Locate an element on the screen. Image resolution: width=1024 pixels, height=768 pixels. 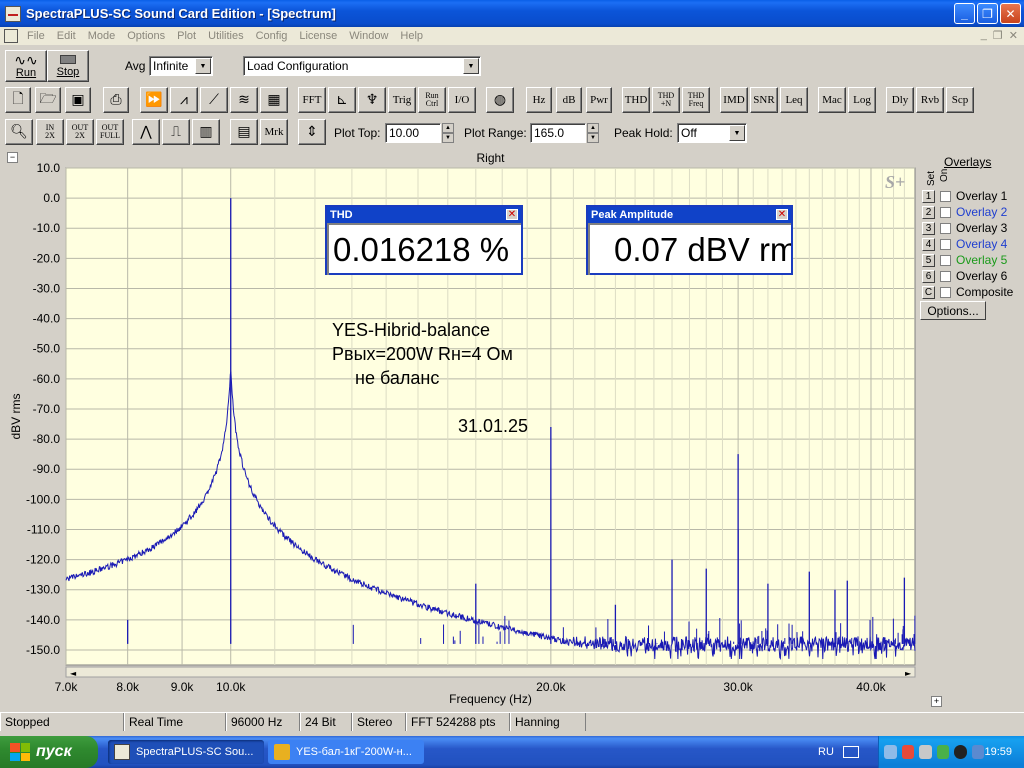
thd-button: THD is located at coordinates (636, 100).